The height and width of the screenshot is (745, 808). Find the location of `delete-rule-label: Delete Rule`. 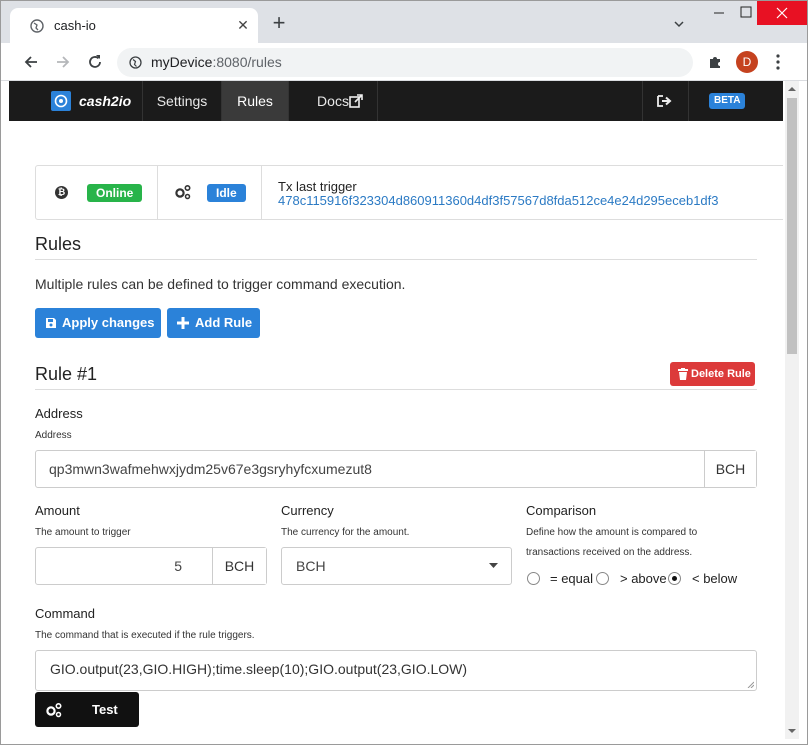

delete-rule-label: Delete Rule is located at coordinates (721, 374).